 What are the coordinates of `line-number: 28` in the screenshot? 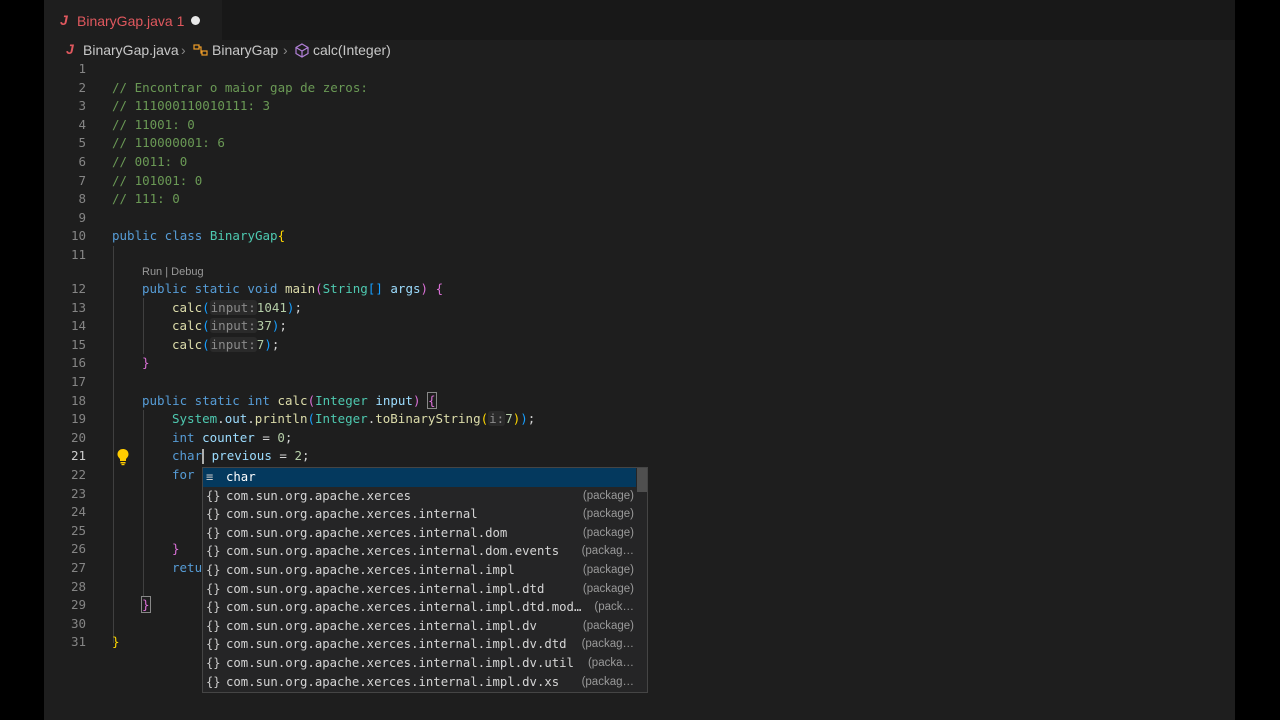 It's located at (78, 586).